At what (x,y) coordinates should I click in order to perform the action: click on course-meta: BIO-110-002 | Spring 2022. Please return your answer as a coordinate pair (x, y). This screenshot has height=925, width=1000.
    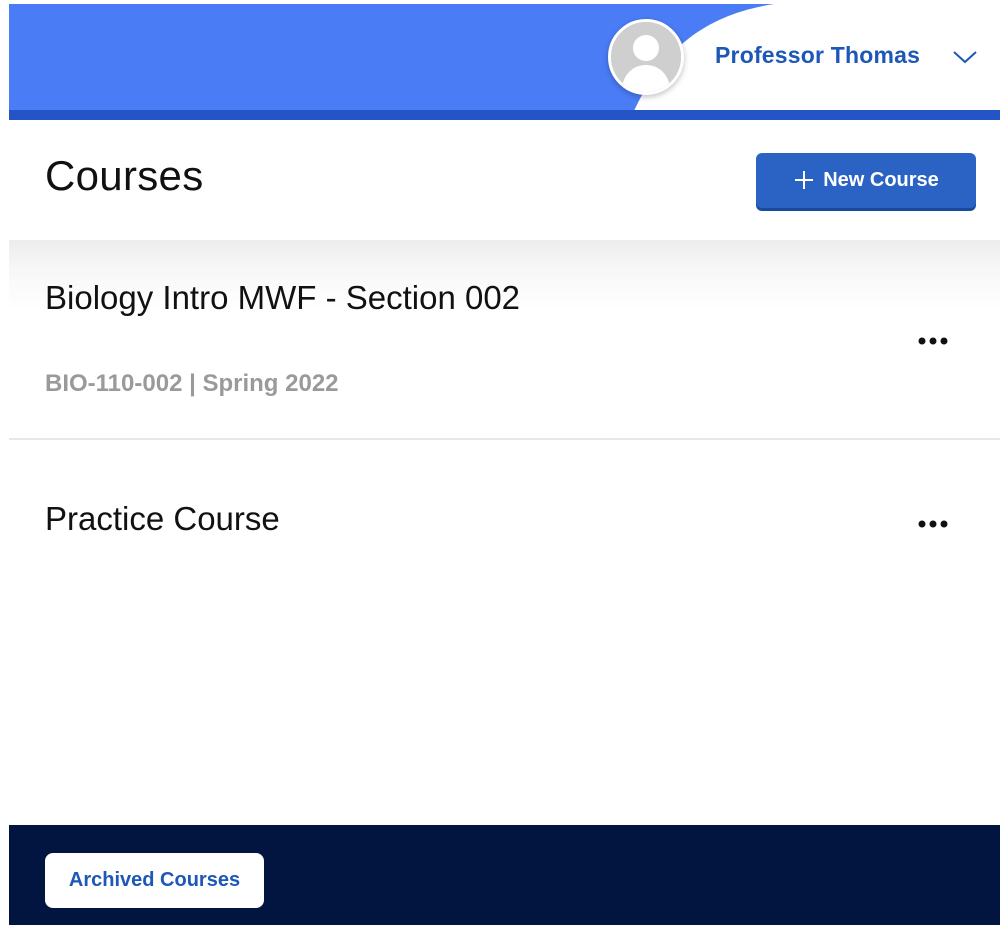
    Looking at the image, I should click on (192, 383).